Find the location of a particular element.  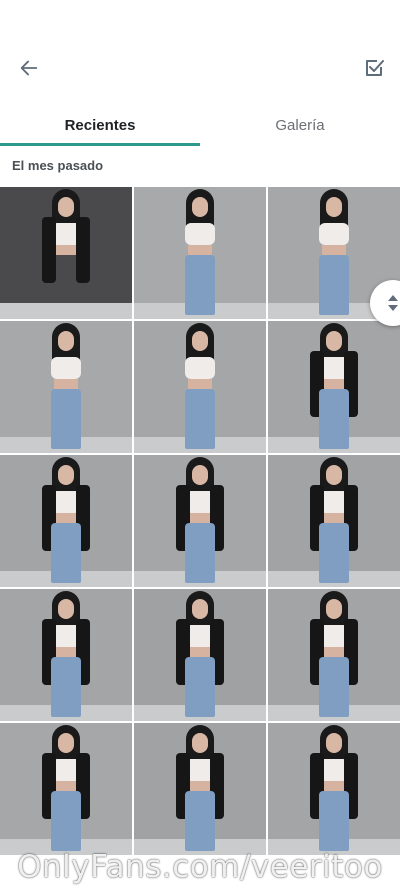

photo-figure-jacket-r is located at coordinates (83, 250).